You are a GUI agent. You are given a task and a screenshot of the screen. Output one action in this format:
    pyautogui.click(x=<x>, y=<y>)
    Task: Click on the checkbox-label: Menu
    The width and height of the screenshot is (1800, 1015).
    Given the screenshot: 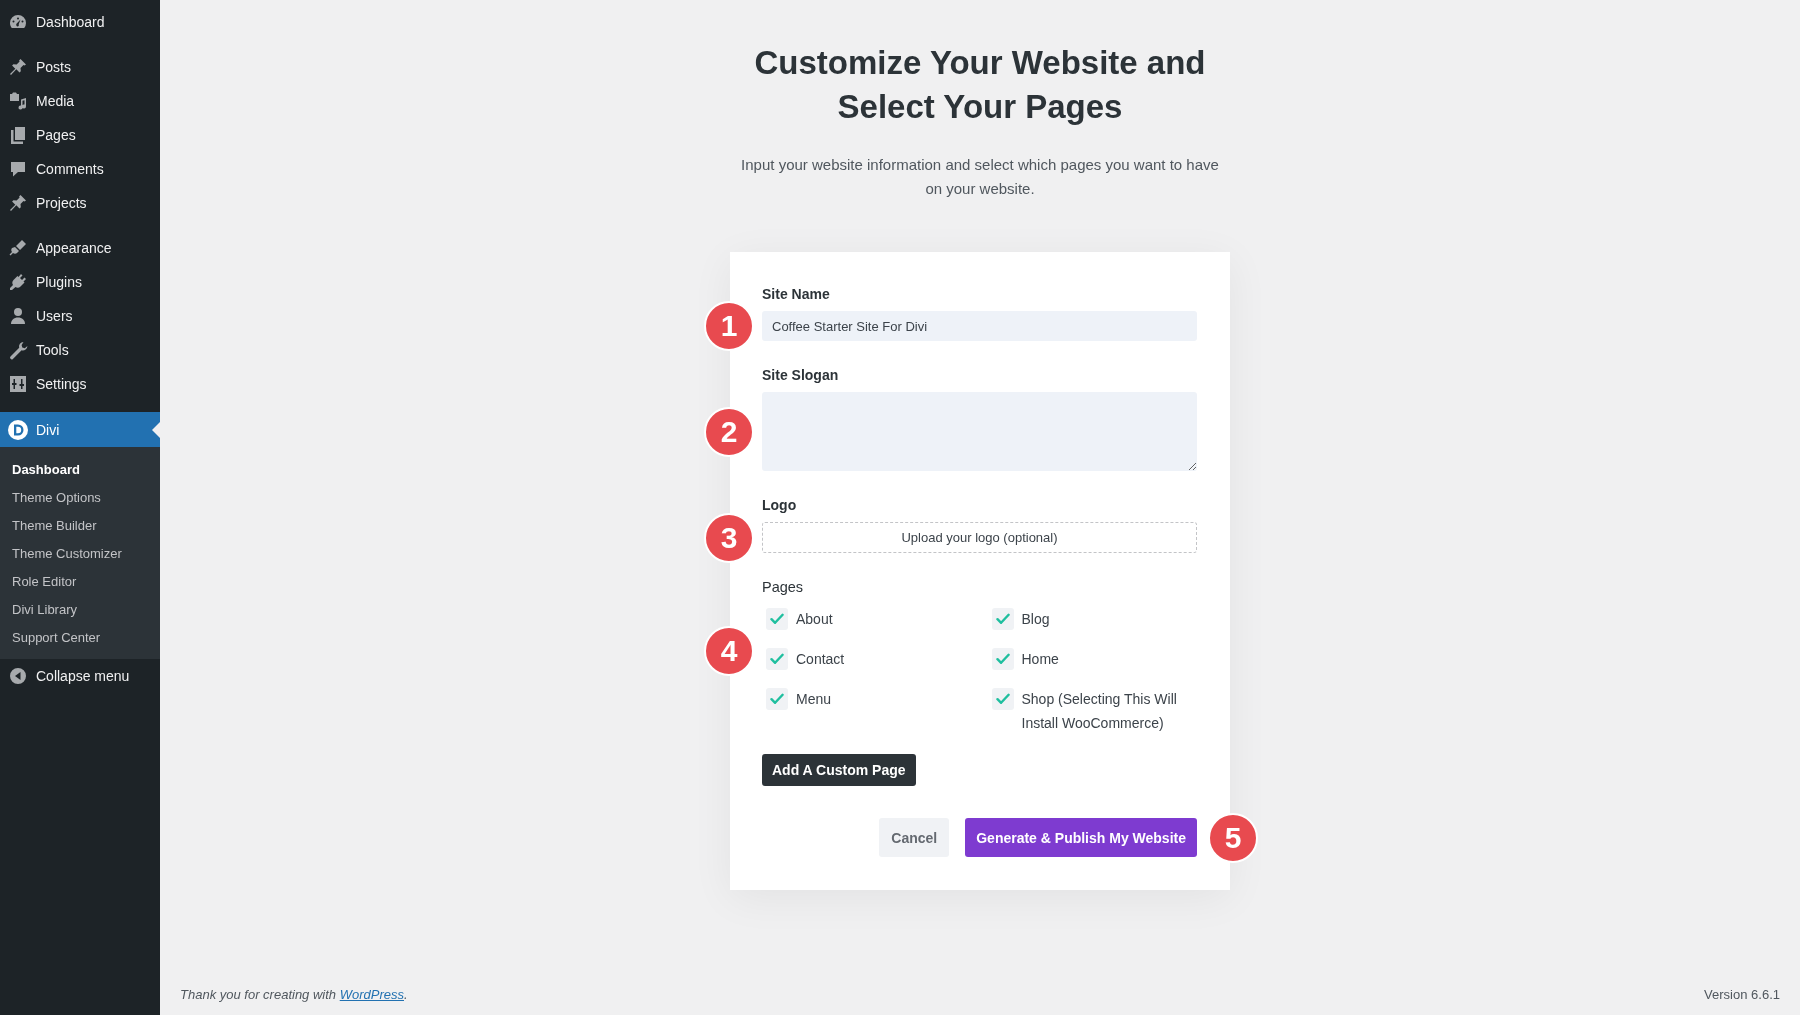 What is the action you would take?
    pyautogui.click(x=814, y=699)
    